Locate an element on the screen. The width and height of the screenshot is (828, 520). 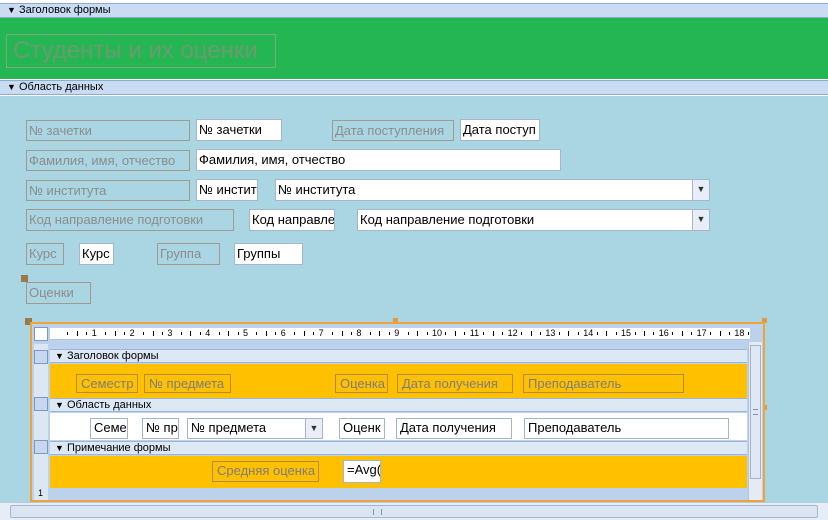
semestr-field: Семе is located at coordinates (109, 428).